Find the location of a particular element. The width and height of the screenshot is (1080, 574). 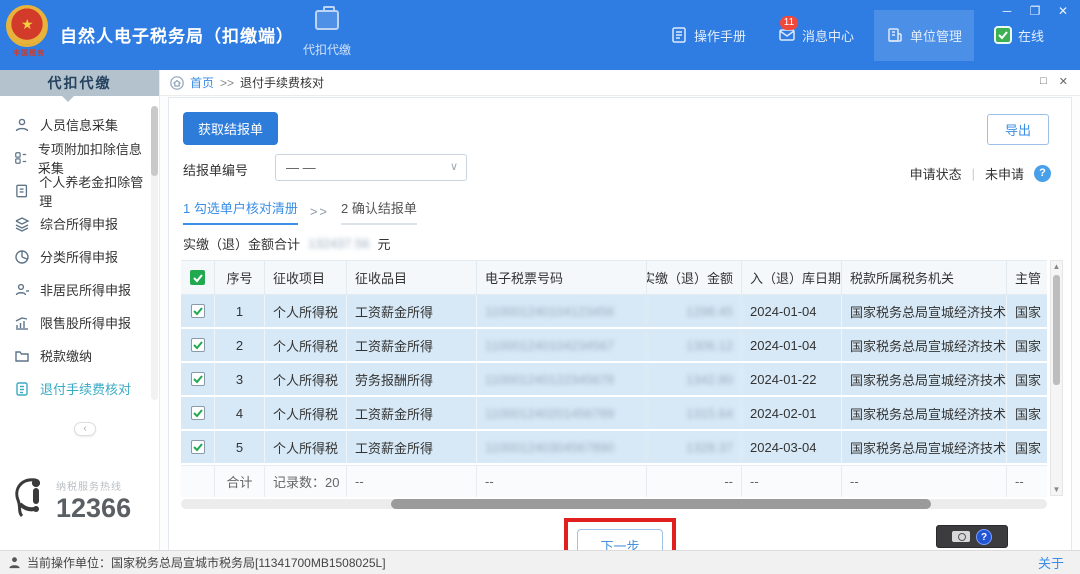

help-icon: ? is located at coordinates (1042, 173).